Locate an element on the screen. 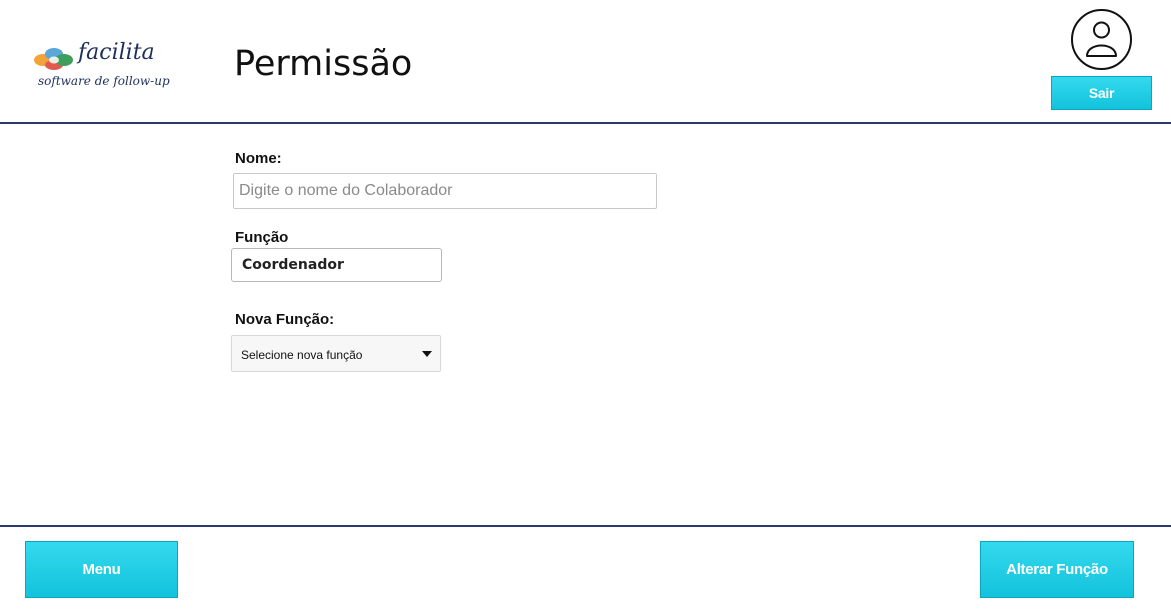 This screenshot has height=609, width=1171. logout-button: Sair is located at coordinates (1101, 93).